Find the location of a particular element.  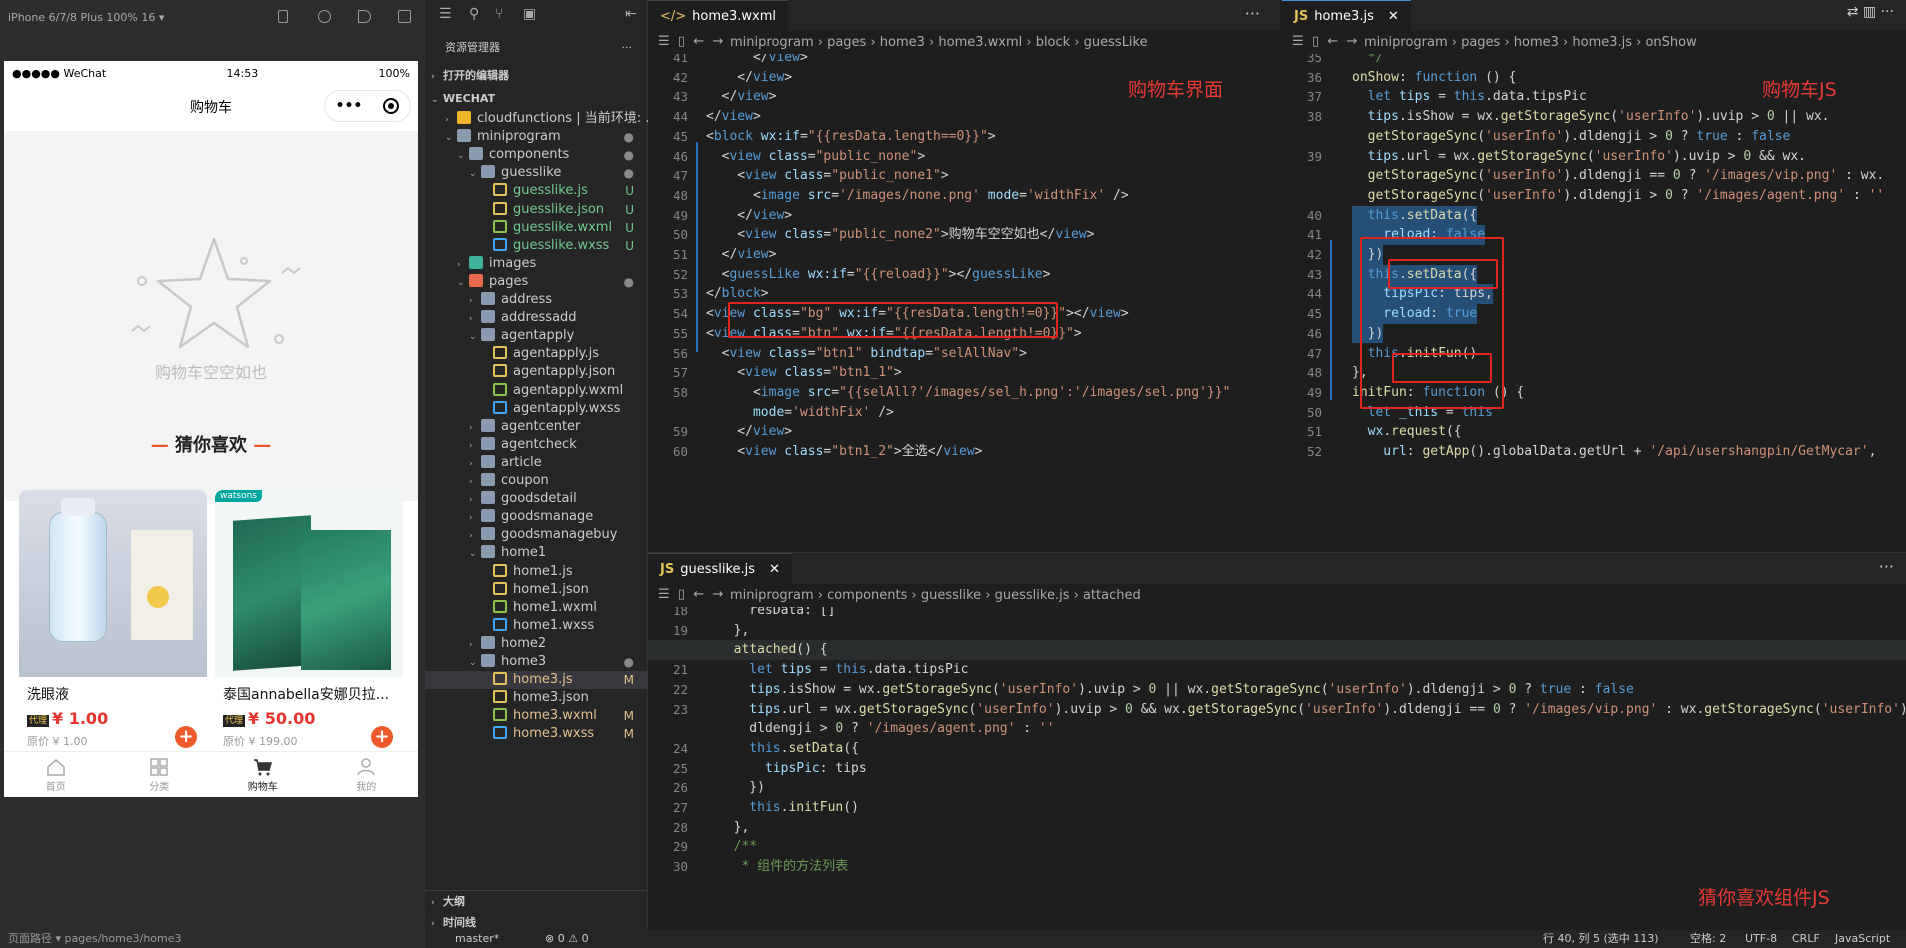

tree-file: guesslike.wxss U is located at coordinates (536, 246).